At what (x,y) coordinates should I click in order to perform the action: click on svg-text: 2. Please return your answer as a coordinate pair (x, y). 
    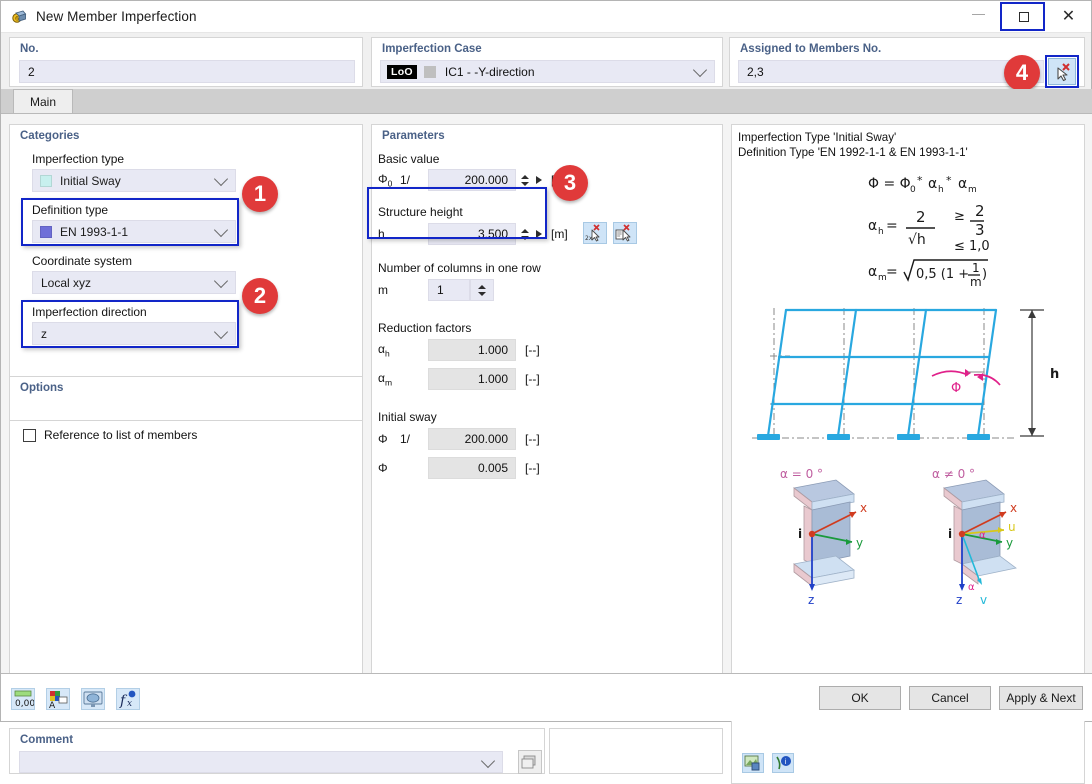
    Looking at the image, I should click on (980, 211).